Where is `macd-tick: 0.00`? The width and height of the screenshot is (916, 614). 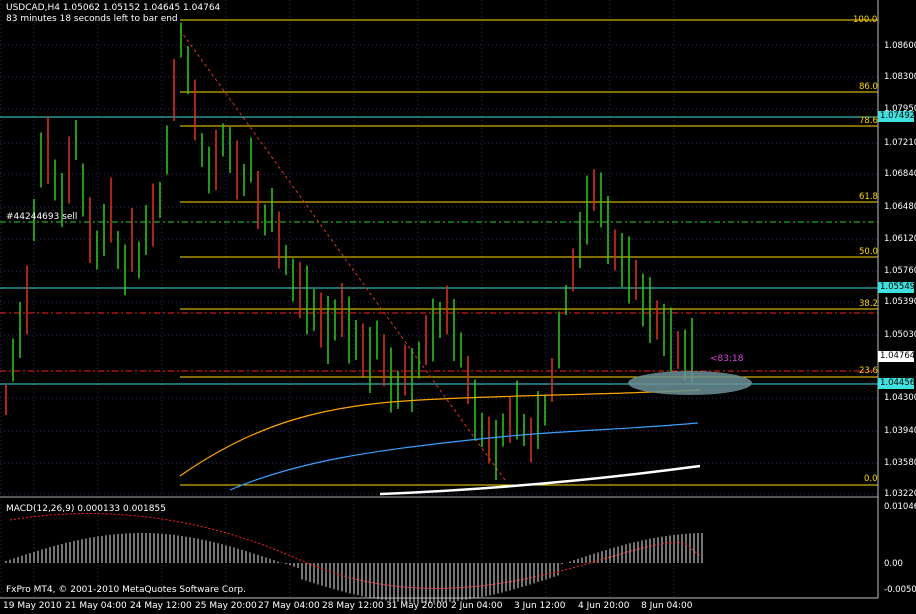
macd-tick: 0.00 is located at coordinates (893, 564).